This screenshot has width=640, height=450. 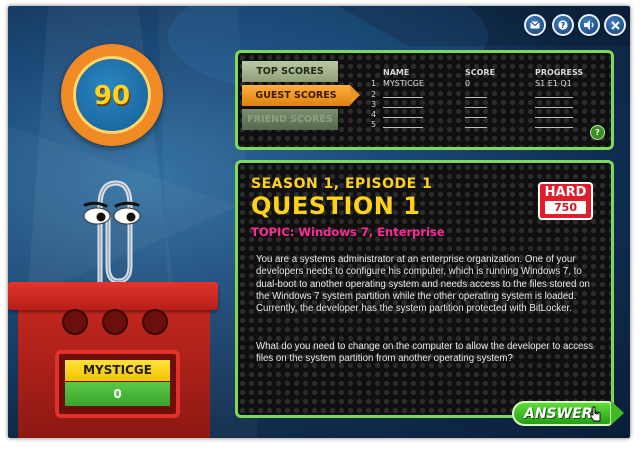 I want to click on player-score: 0, so click(x=117, y=394).